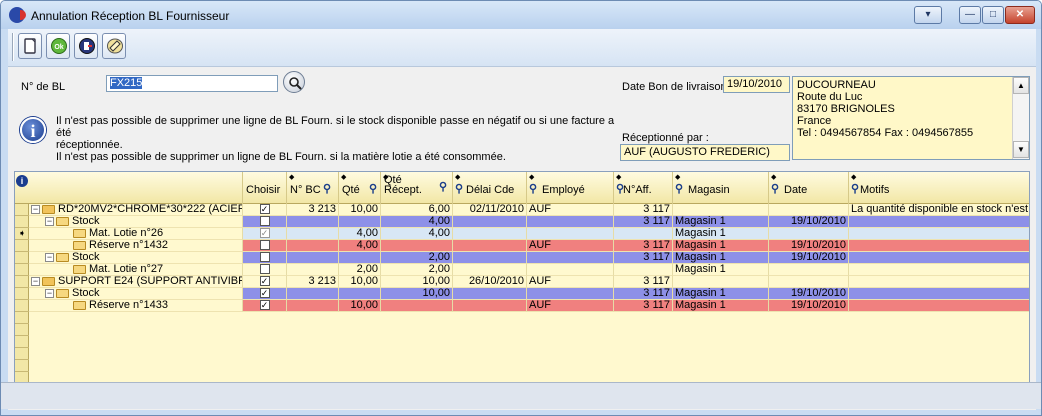 This screenshot has width=1042, height=416. I want to click on scroll-down-icon: ▼, so click(1021, 149).